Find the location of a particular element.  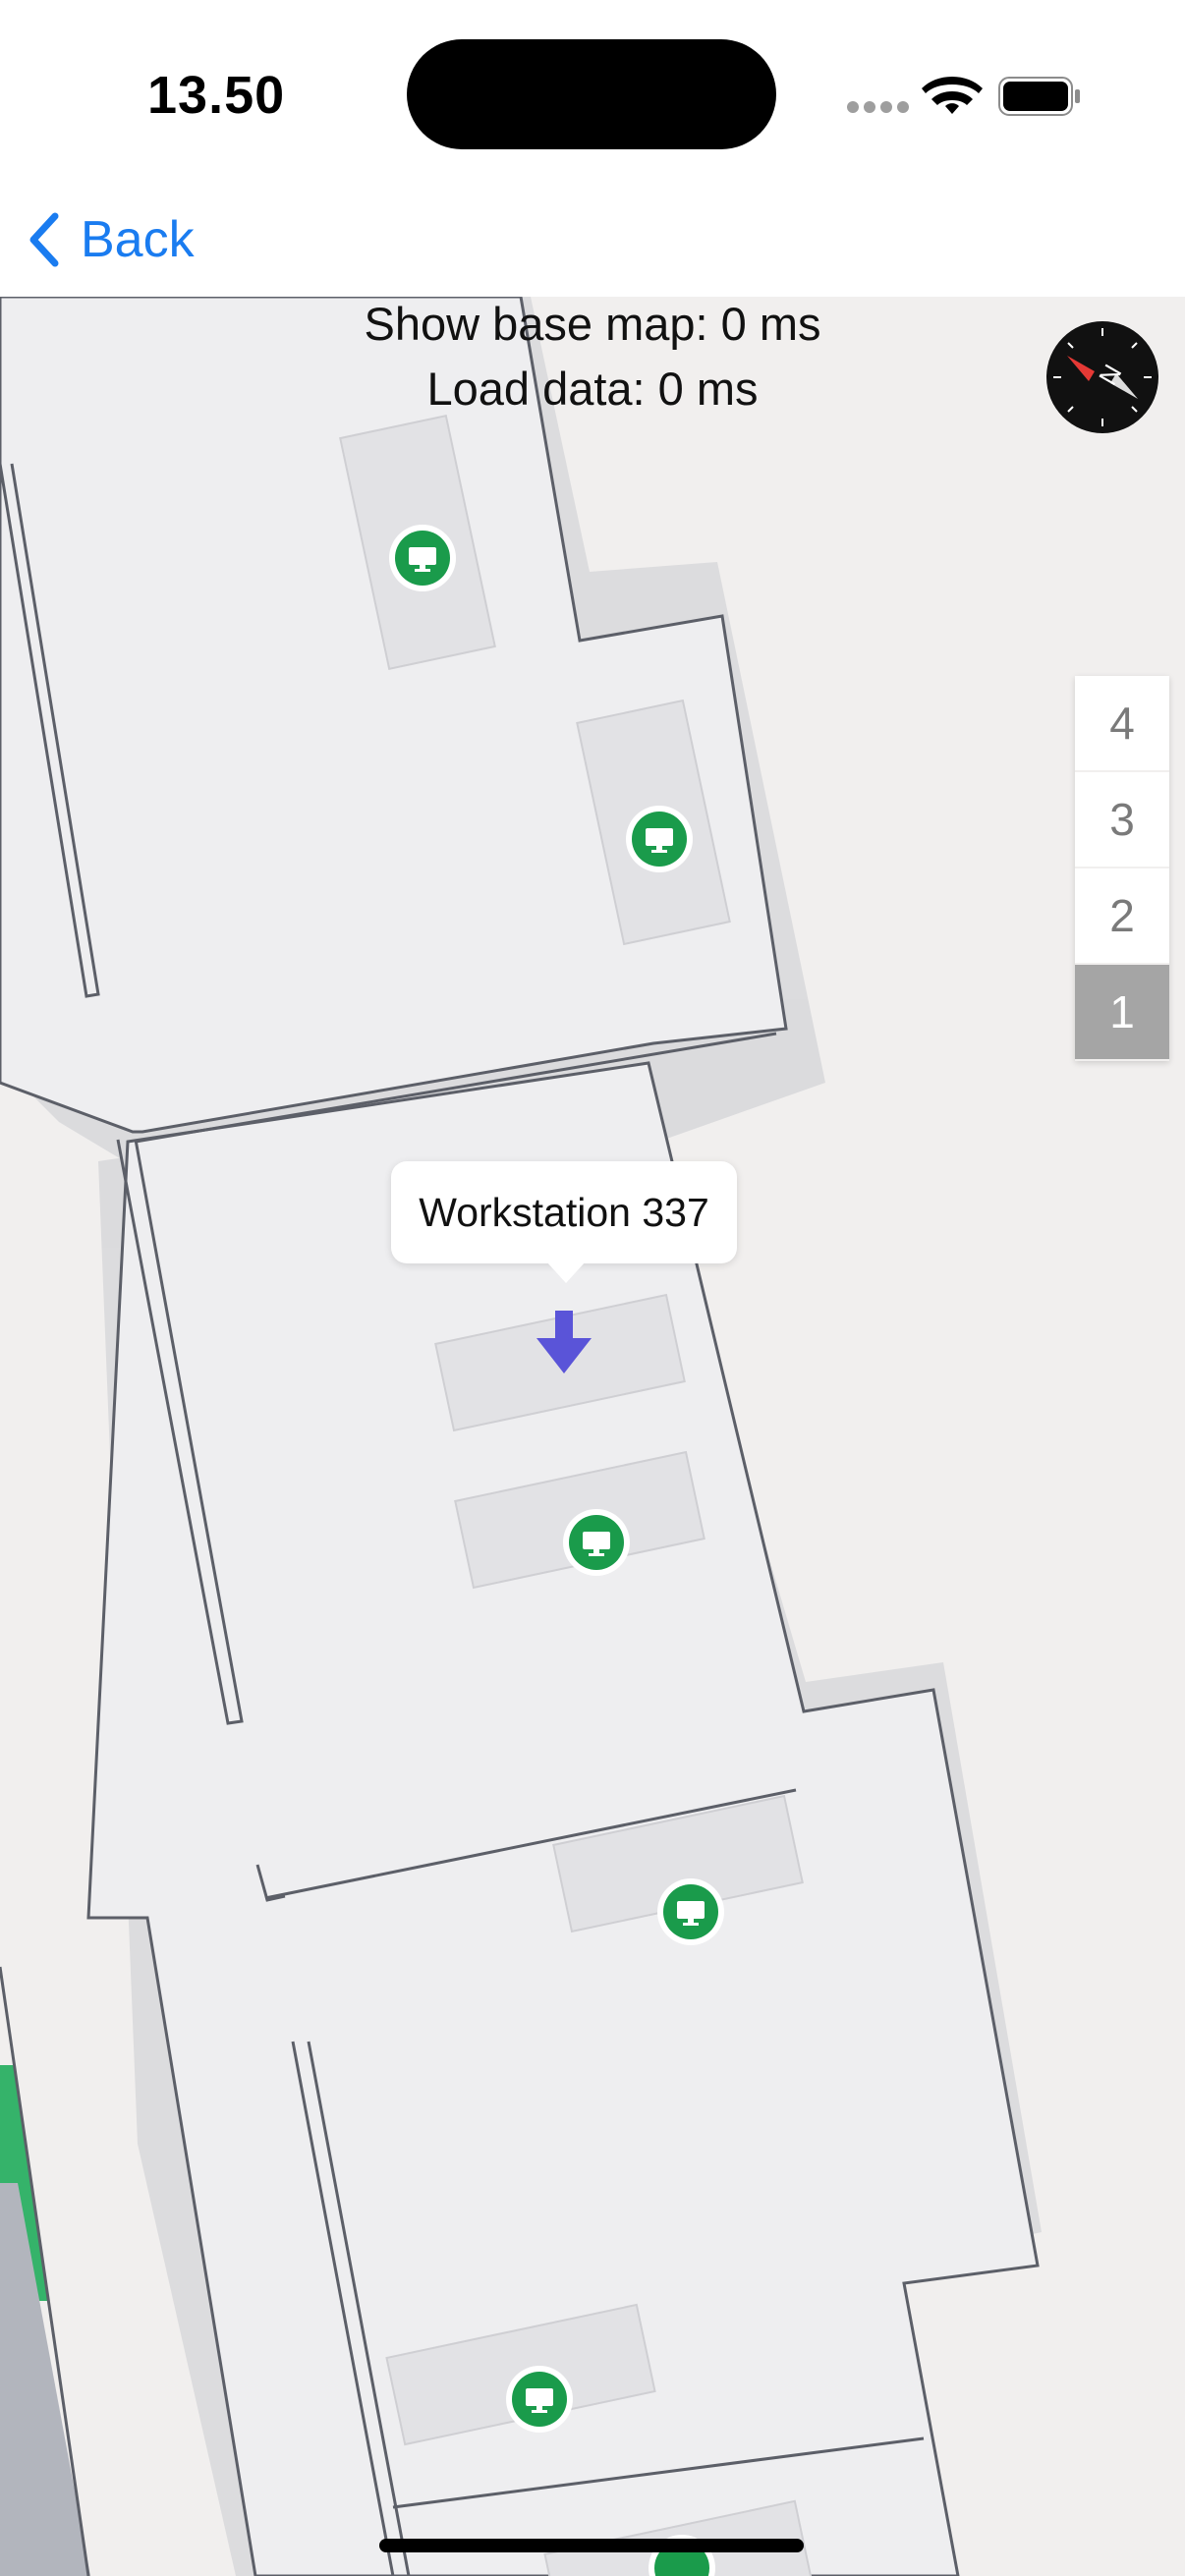

back-label: Back is located at coordinates (138, 239).